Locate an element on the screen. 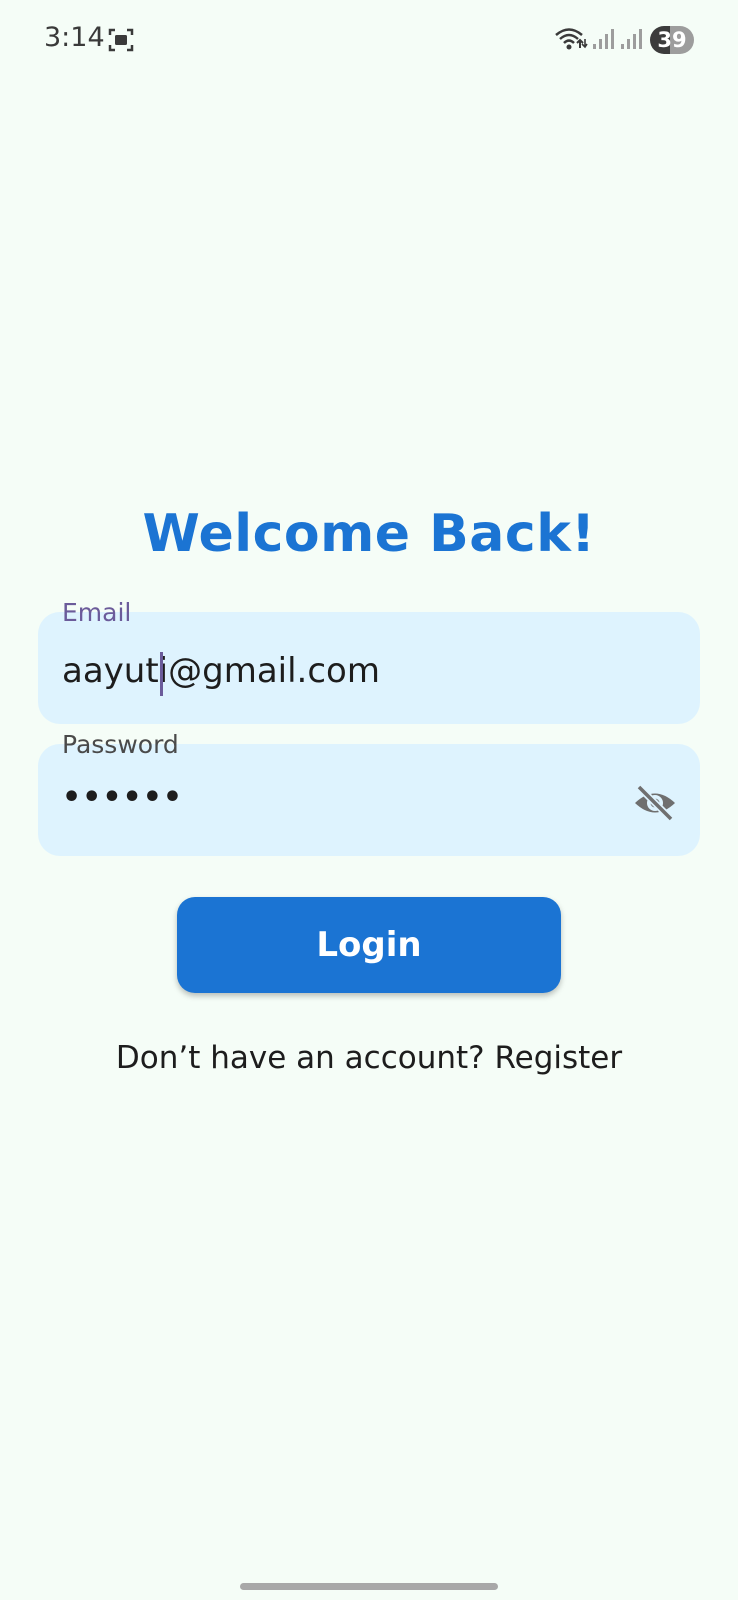 Image resolution: width=738 pixels, height=1600 pixels. password-label: Password is located at coordinates (120, 744).